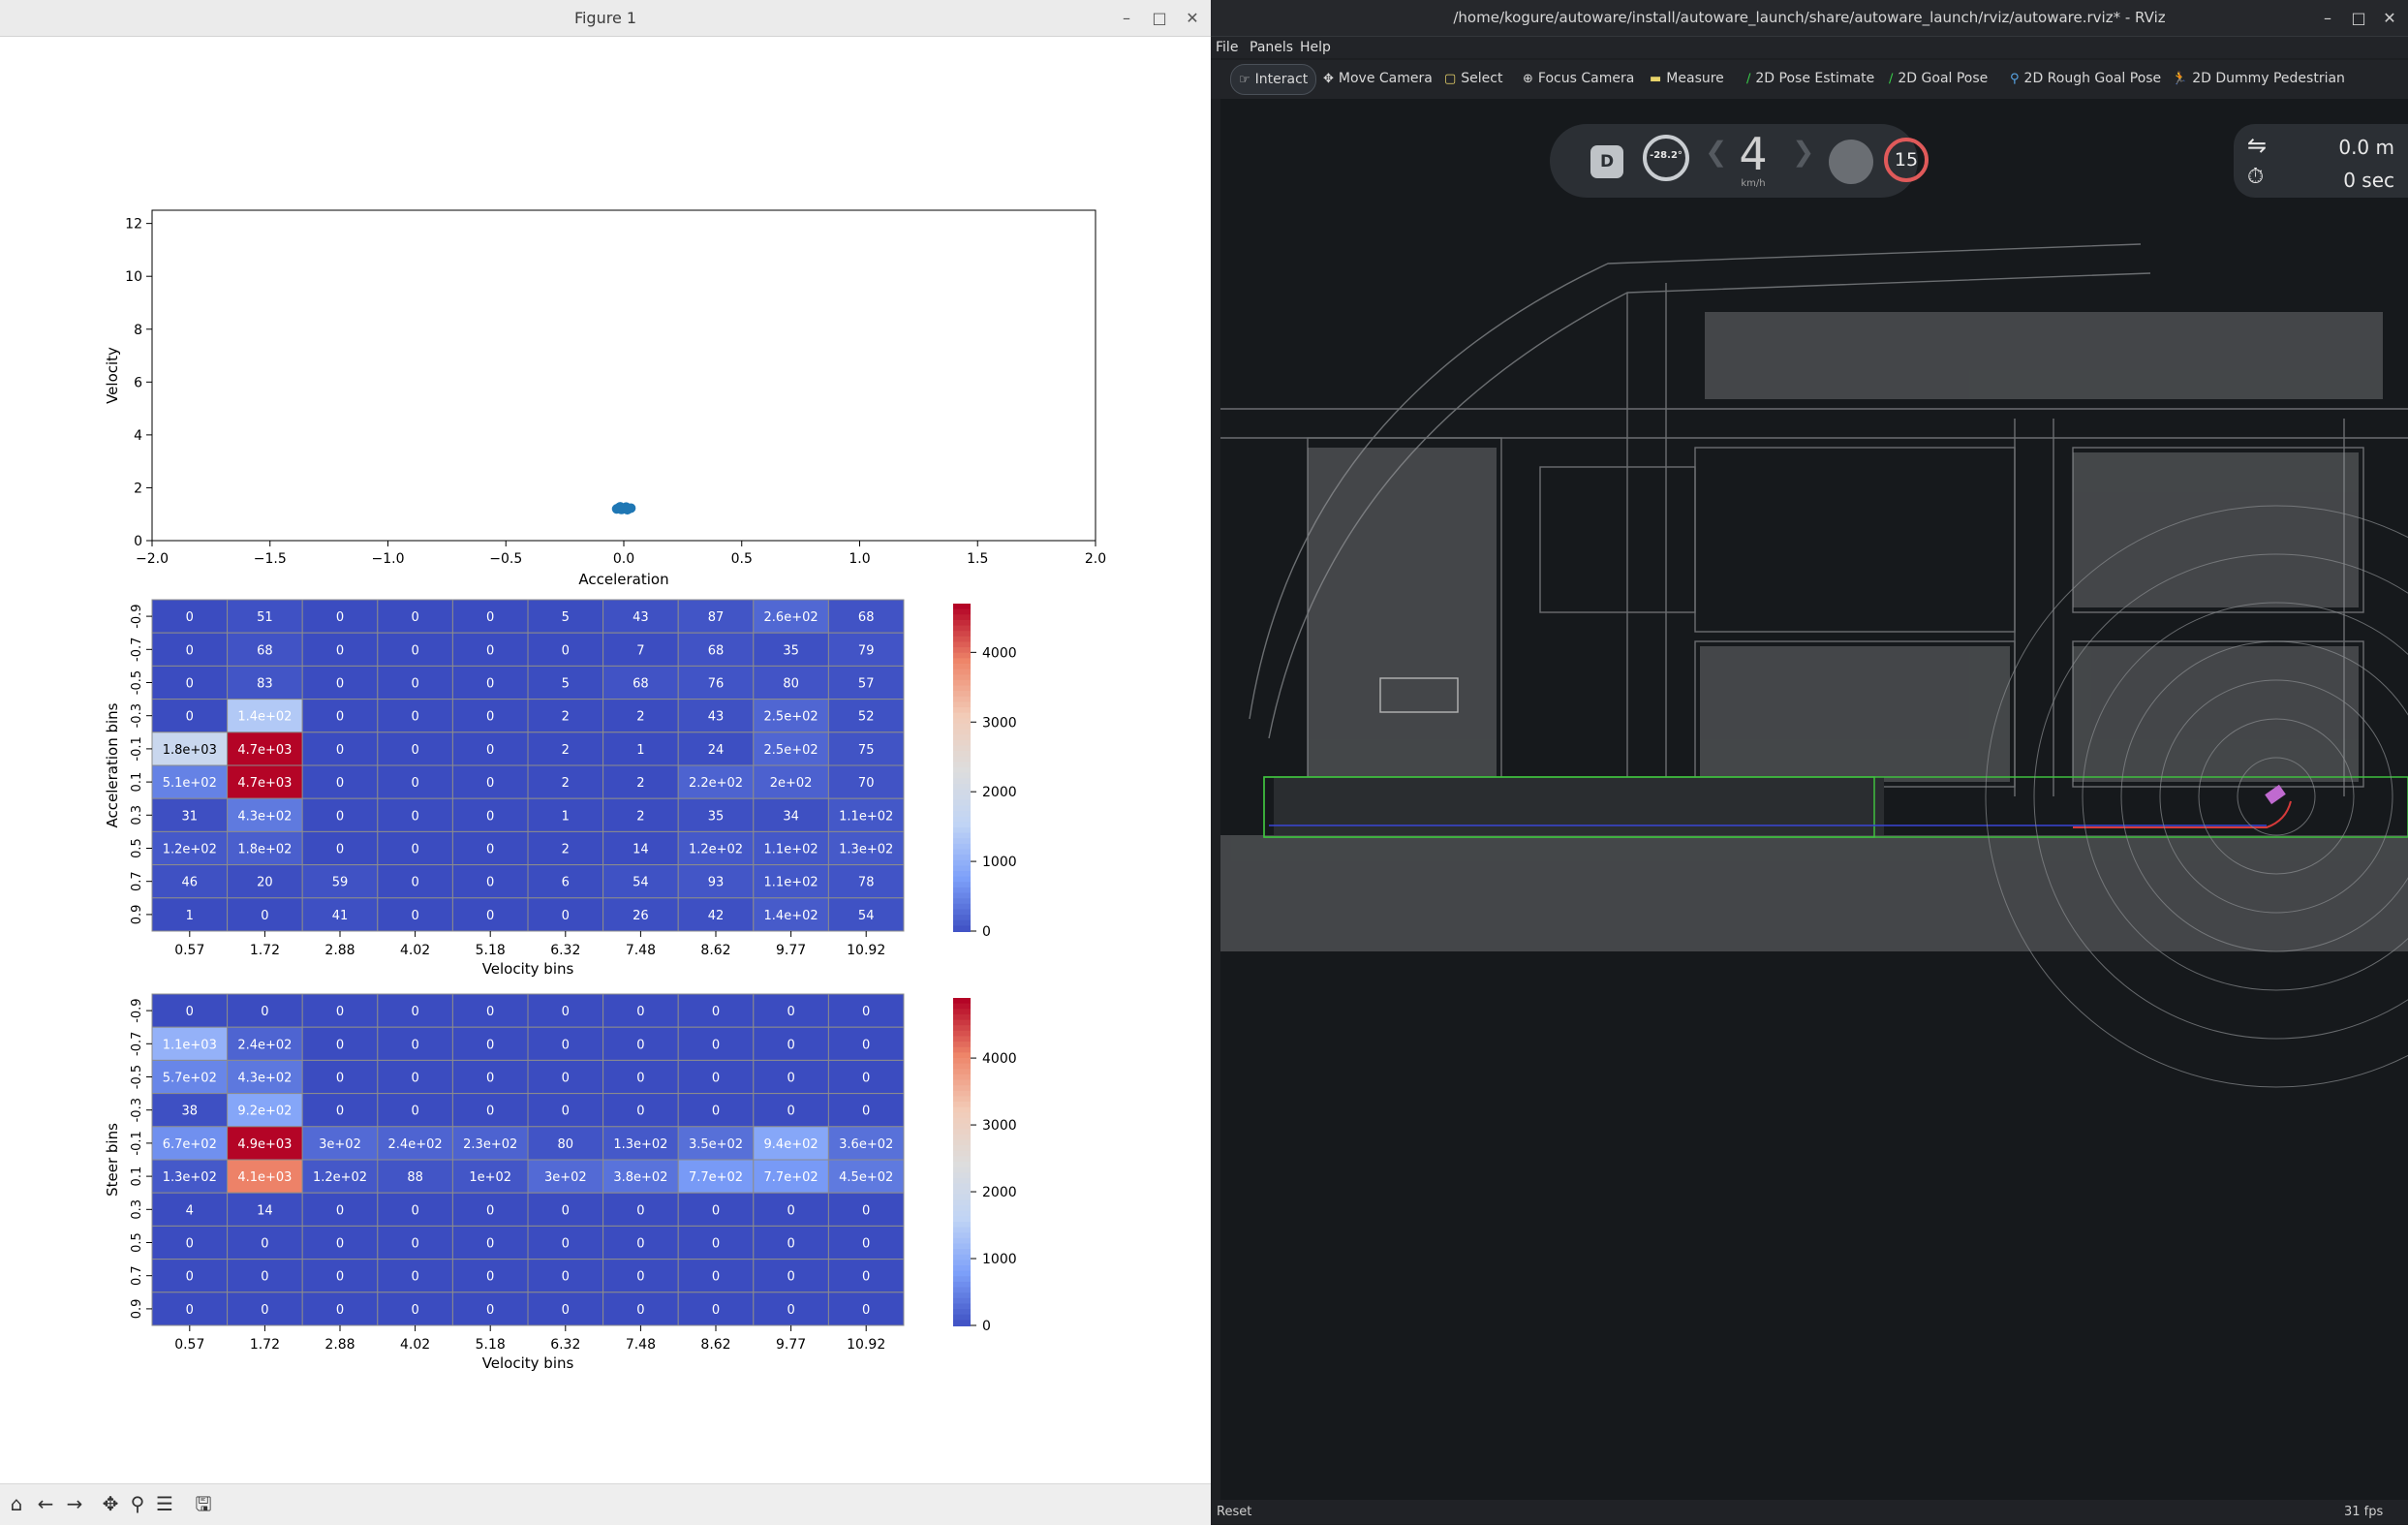 The width and height of the screenshot is (2408, 1525). What do you see at coordinates (264, 1045) in the screenshot?
I see `heatmap-cell-label: 2.4e+02` at bounding box center [264, 1045].